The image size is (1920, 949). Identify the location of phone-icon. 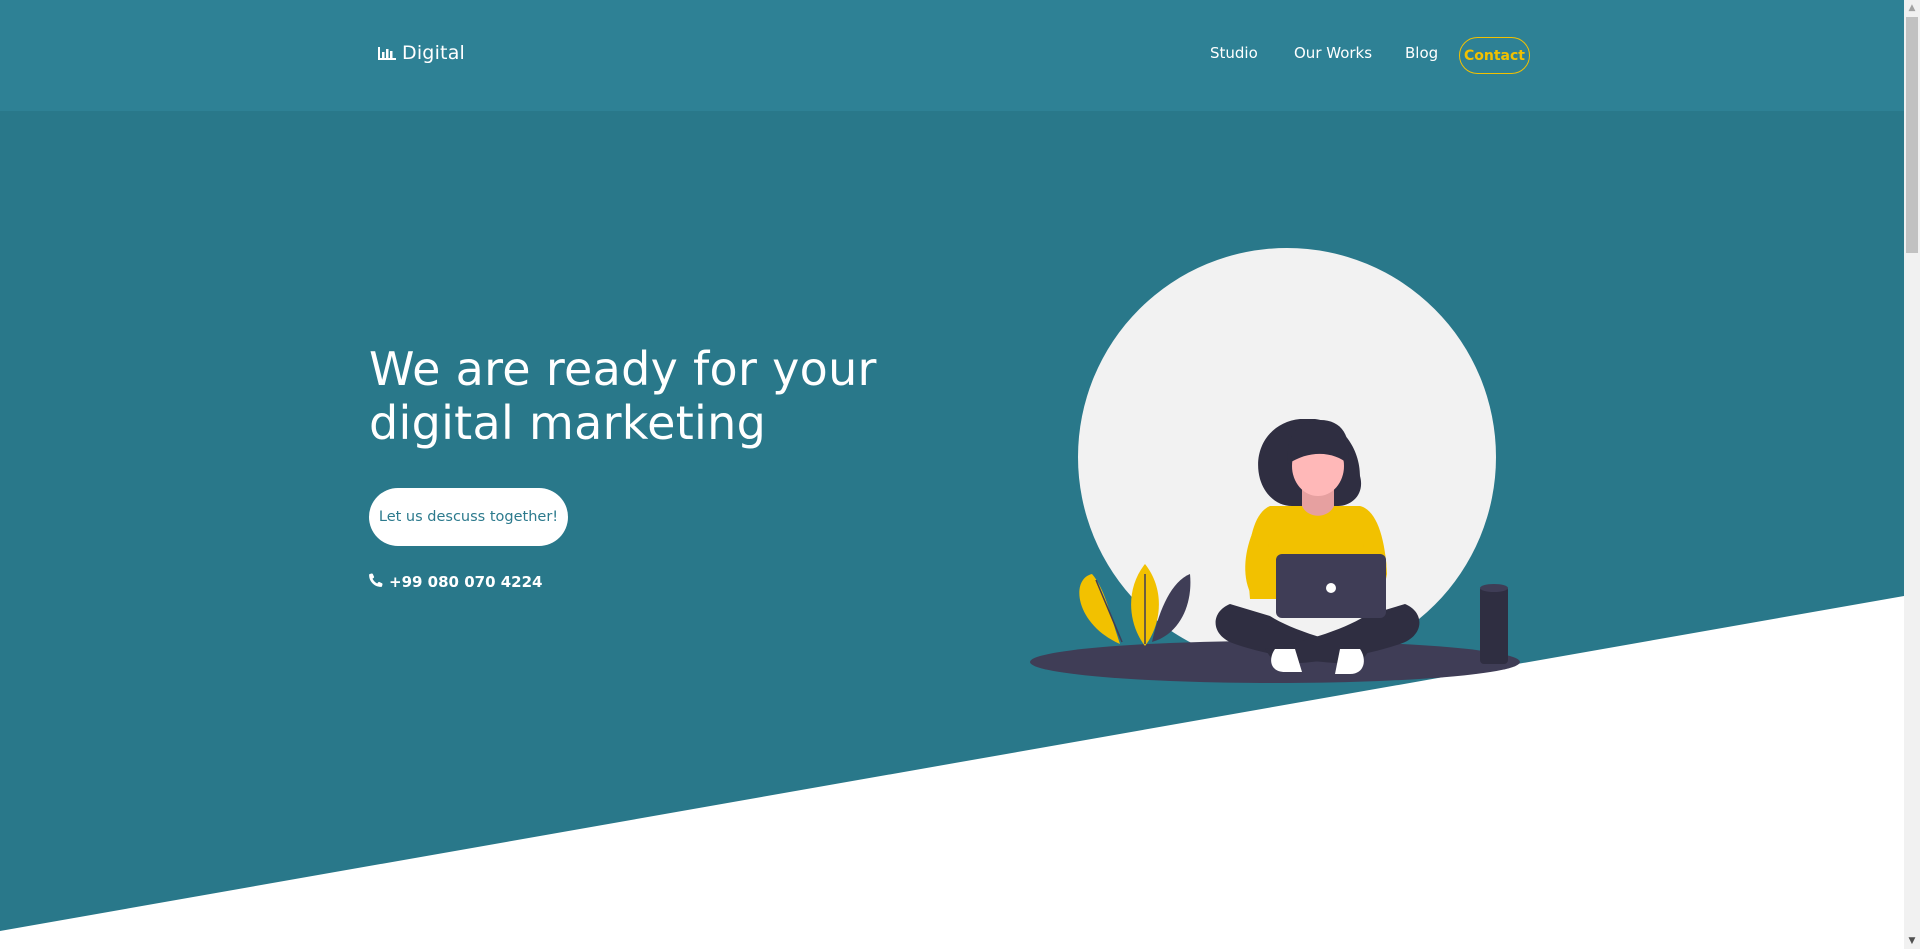
(376, 582).